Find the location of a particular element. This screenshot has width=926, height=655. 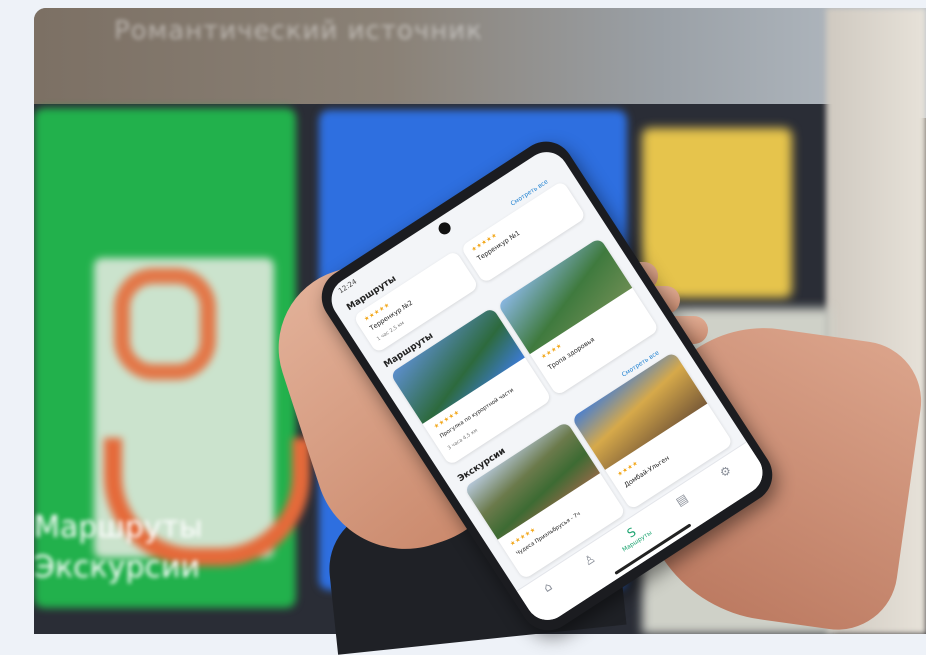

tab-more: ⚙ is located at coordinates (725, 472).